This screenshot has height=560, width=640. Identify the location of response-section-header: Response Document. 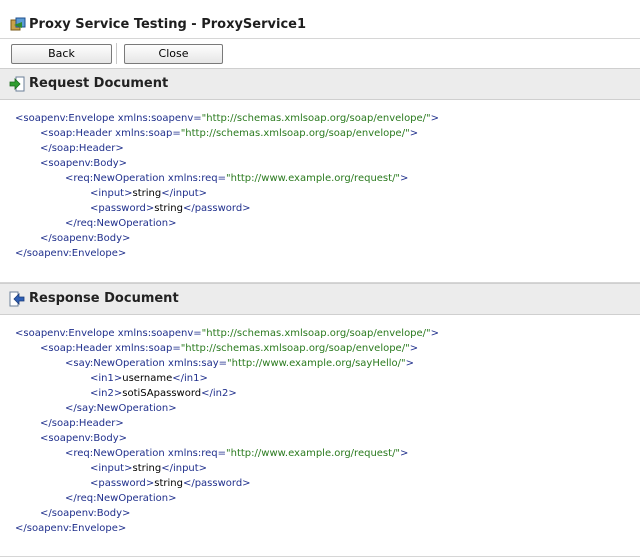
(320, 299).